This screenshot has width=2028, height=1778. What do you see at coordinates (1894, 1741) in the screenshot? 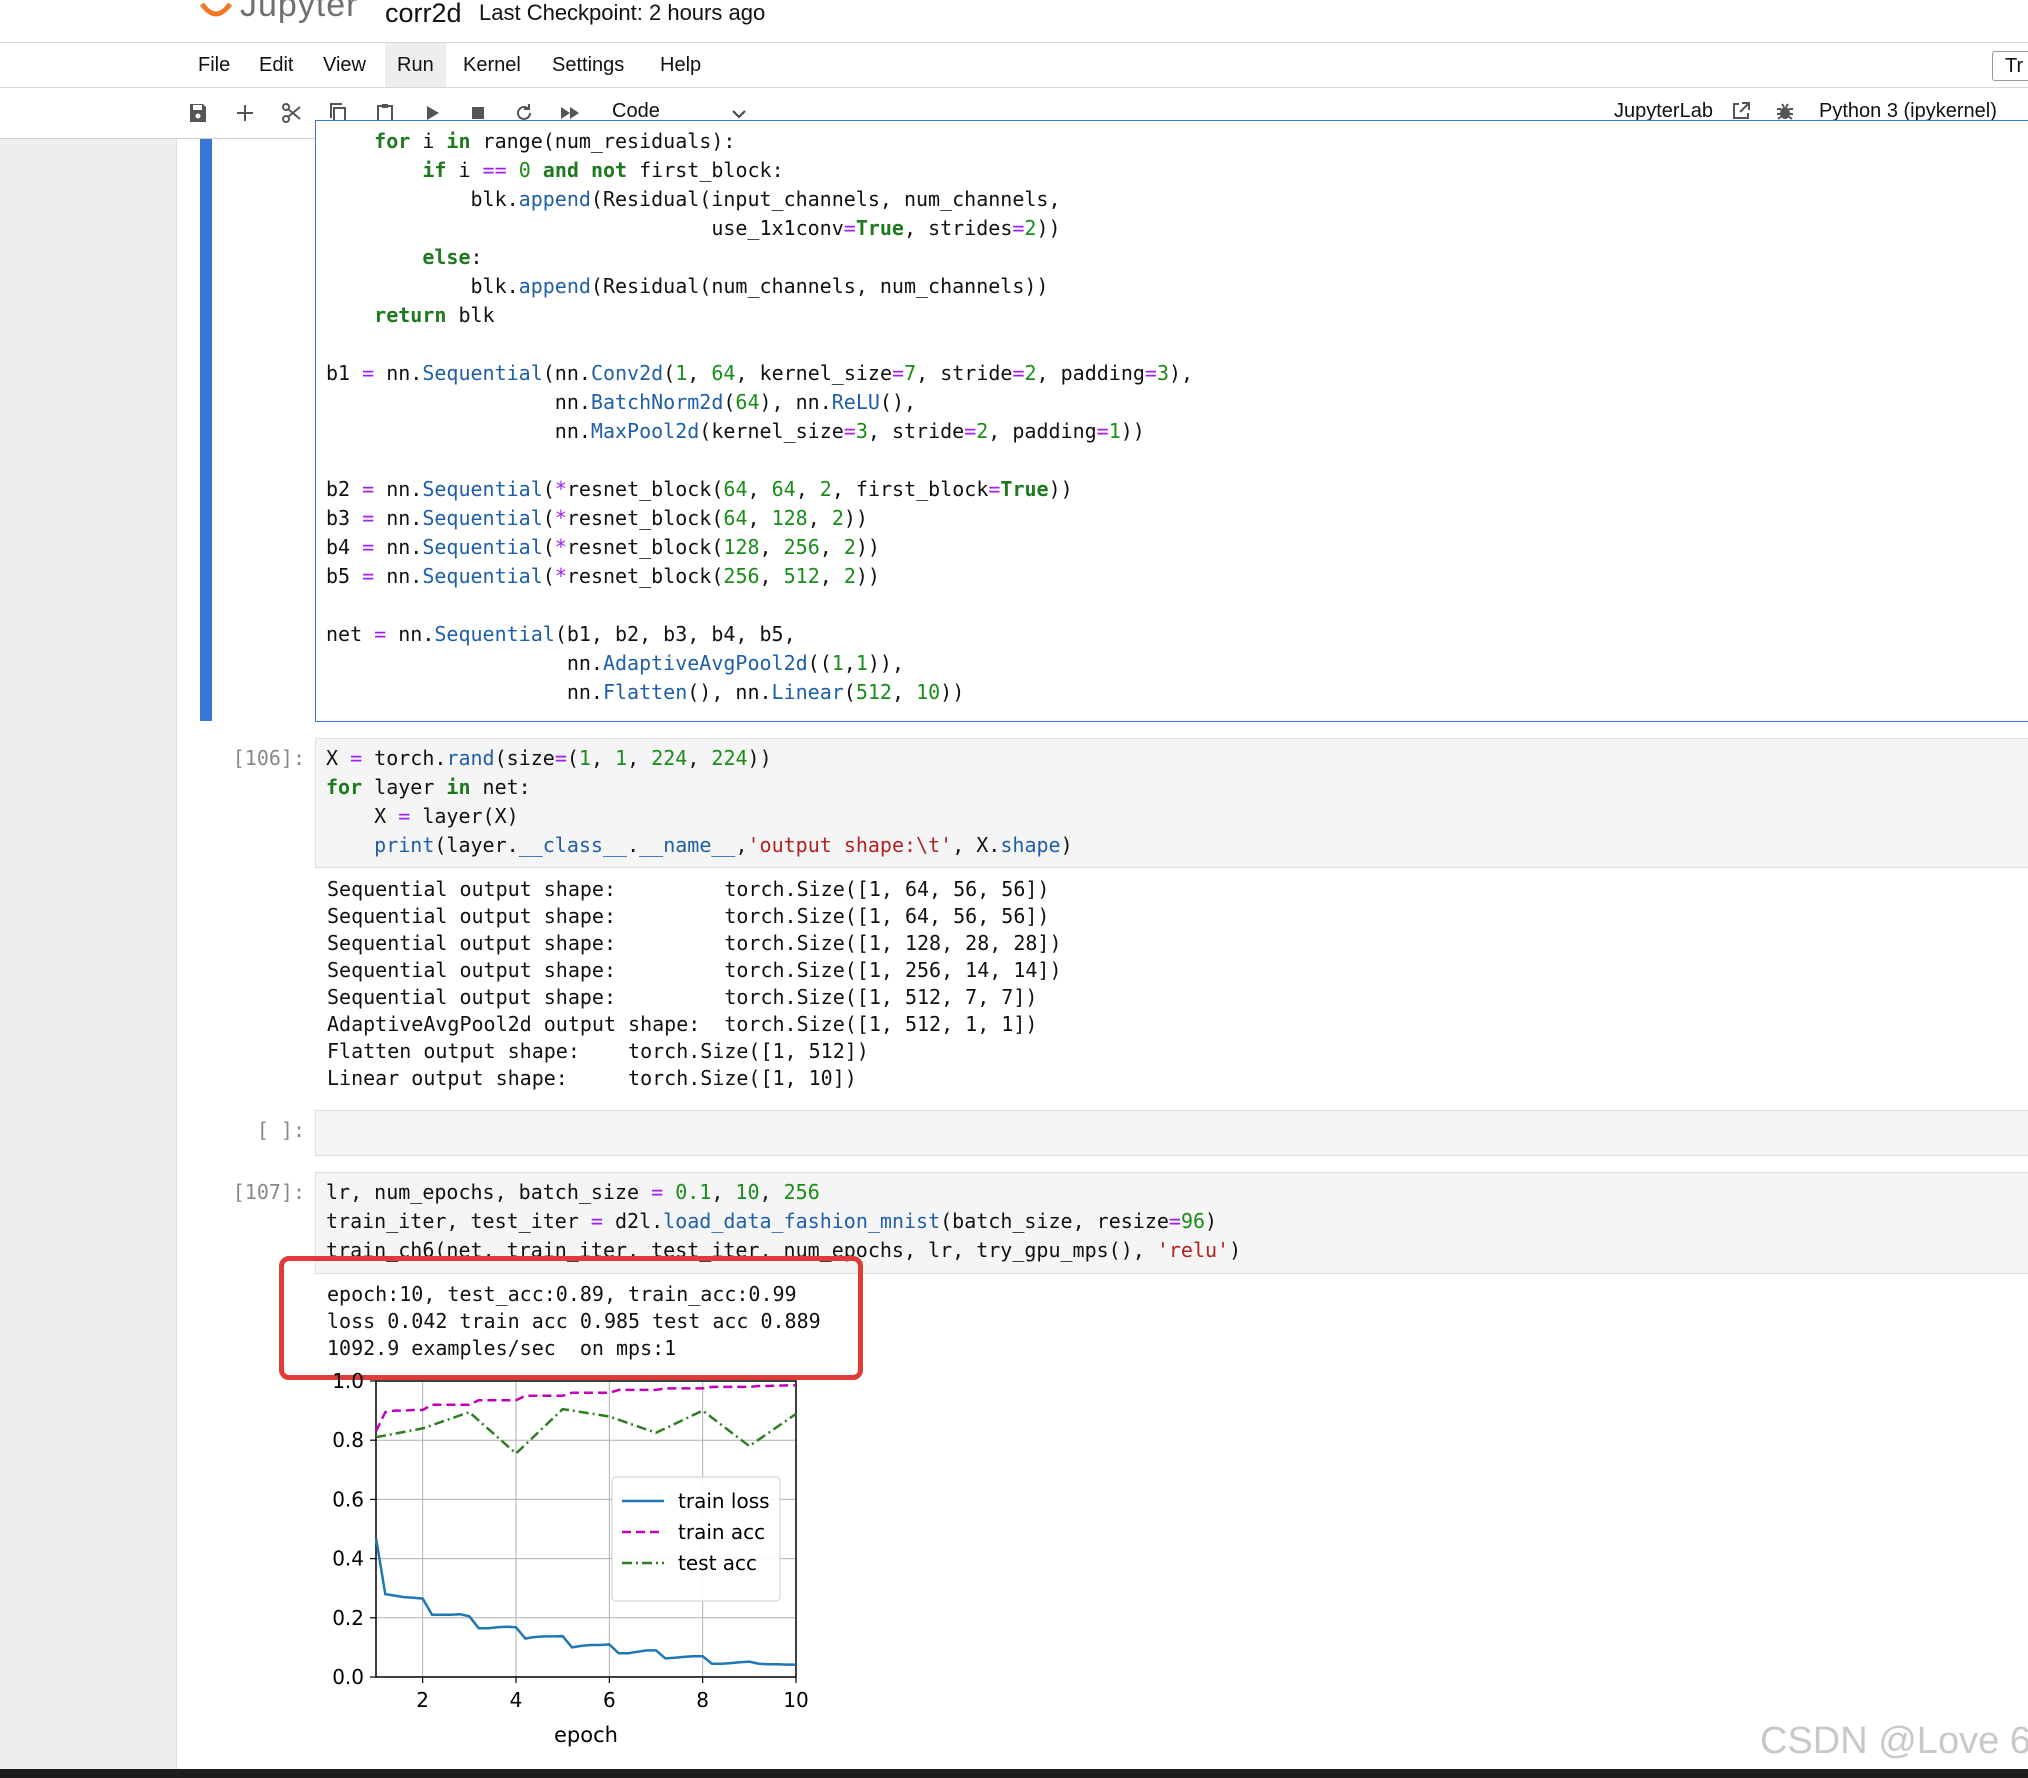
I see `watermark: CSDN @Love 6` at bounding box center [1894, 1741].